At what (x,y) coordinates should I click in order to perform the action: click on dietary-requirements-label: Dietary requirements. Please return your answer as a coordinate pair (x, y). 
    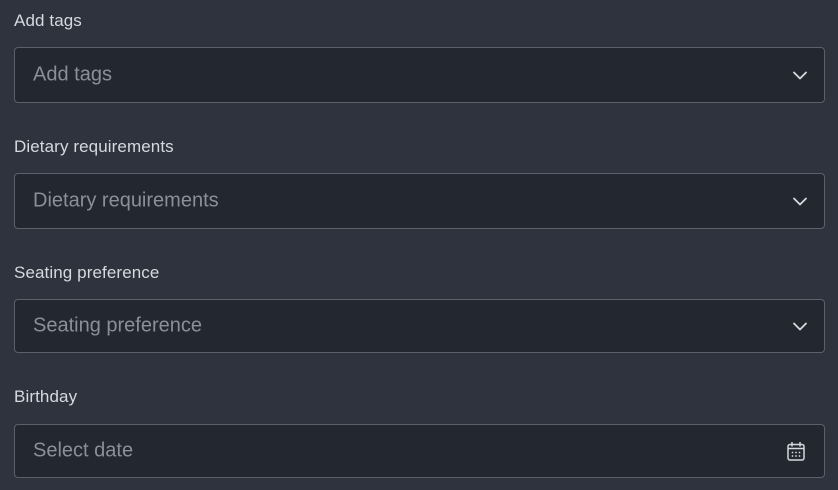
    Looking at the image, I should click on (94, 146).